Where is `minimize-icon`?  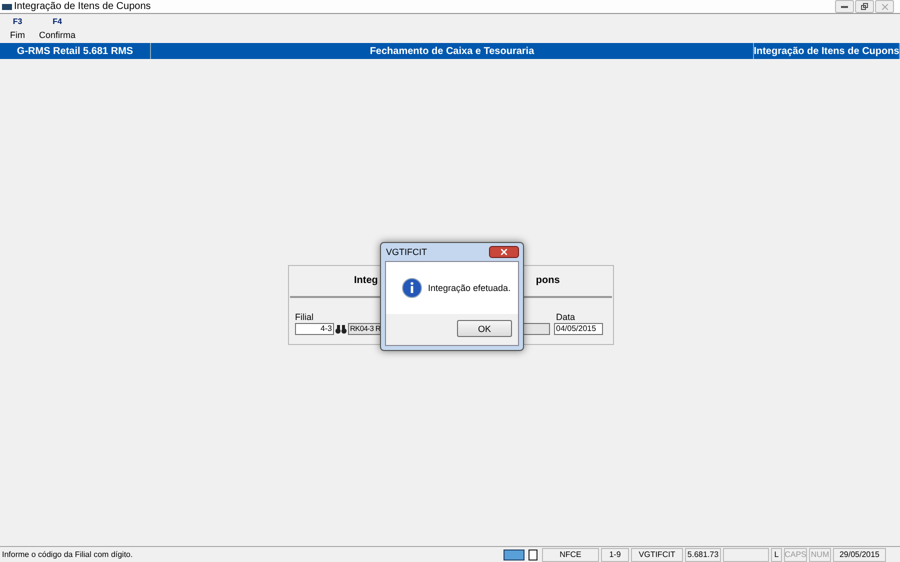
minimize-icon is located at coordinates (844, 7).